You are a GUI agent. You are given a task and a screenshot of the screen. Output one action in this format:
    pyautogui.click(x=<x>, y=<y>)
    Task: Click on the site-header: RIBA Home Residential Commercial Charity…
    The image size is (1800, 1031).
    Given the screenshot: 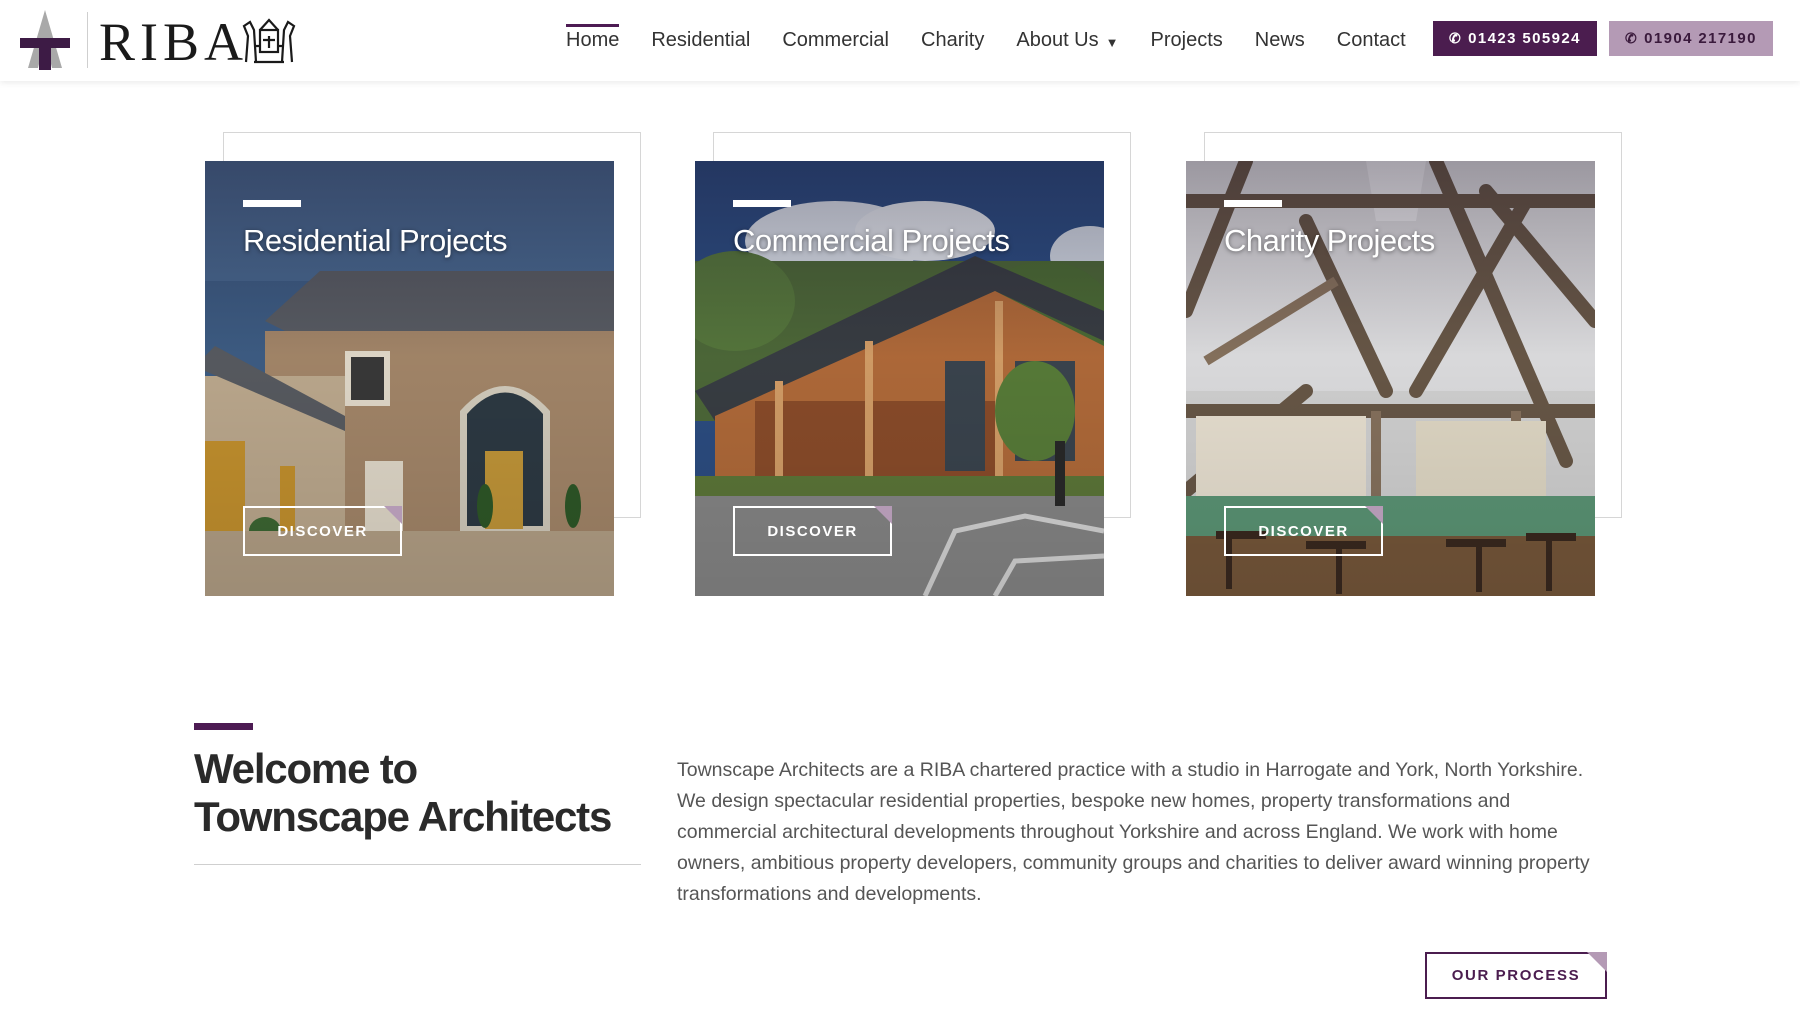 What is the action you would take?
    pyautogui.click(x=900, y=40)
    